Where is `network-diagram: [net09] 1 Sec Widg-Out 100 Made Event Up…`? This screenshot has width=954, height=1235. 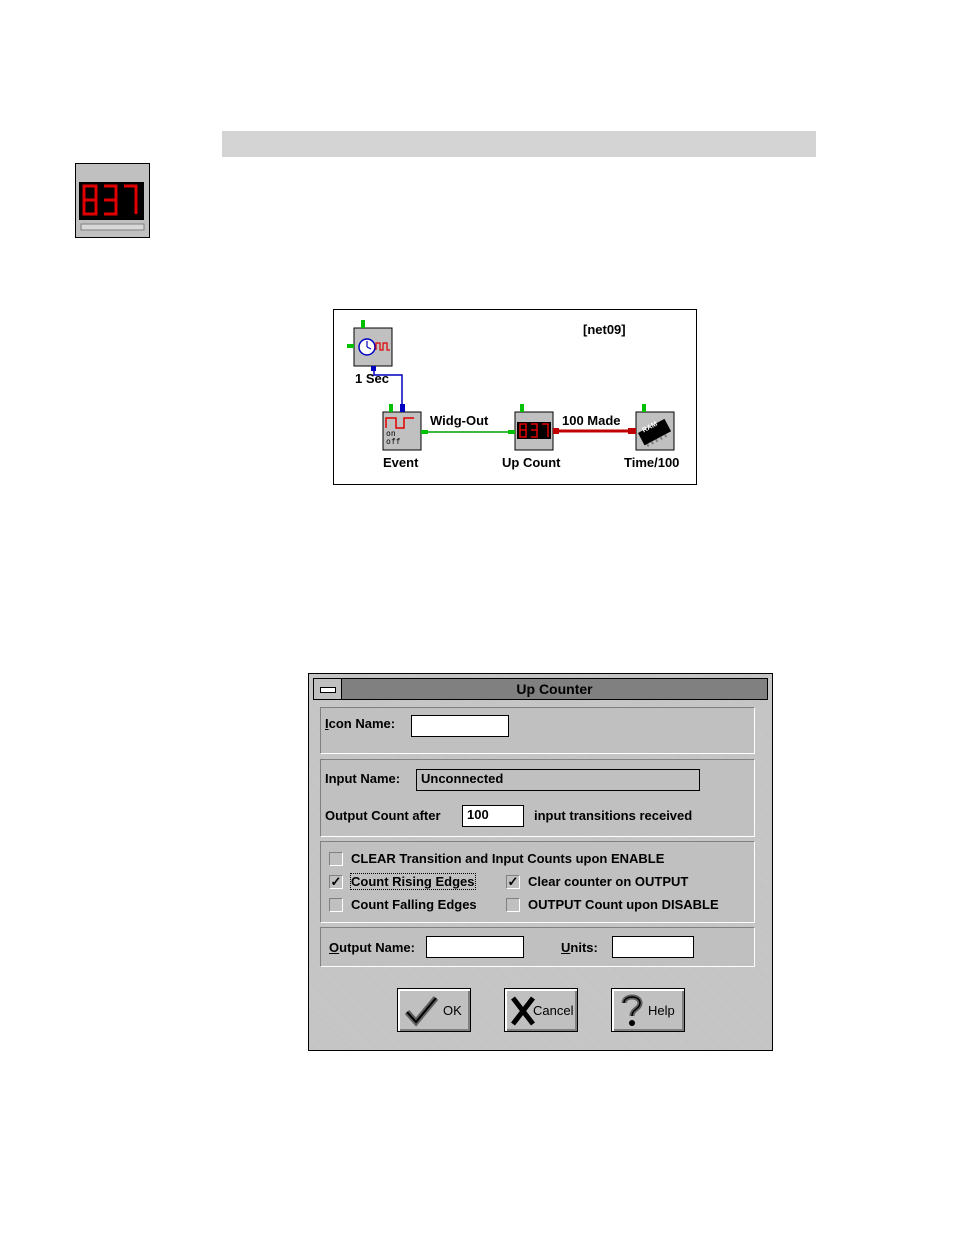 network-diagram: [net09] 1 Sec Widg-Out 100 Made Event Up… is located at coordinates (515, 397).